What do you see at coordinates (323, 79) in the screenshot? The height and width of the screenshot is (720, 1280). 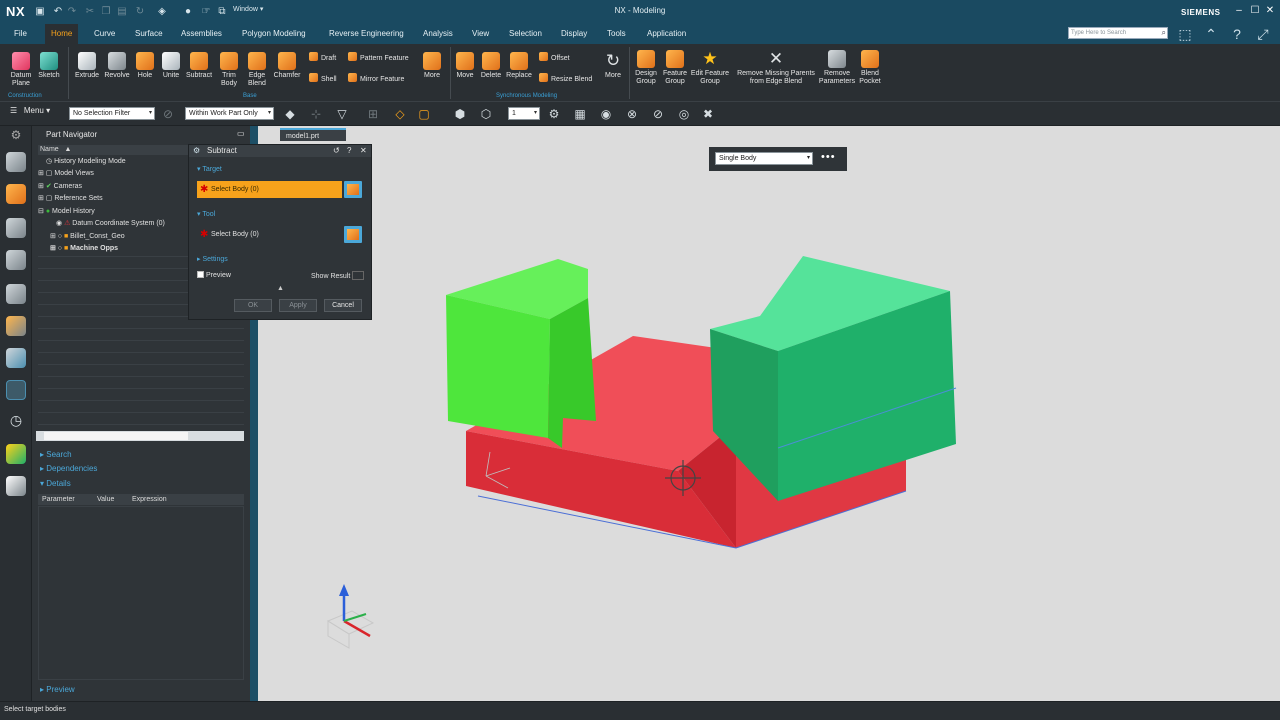 I see `shell-button: Shell` at bounding box center [323, 79].